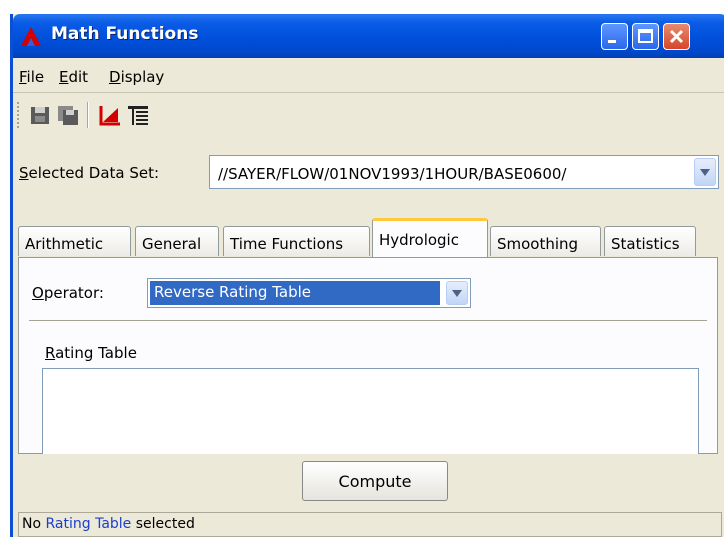  I want to click on divider, so click(368, 321).